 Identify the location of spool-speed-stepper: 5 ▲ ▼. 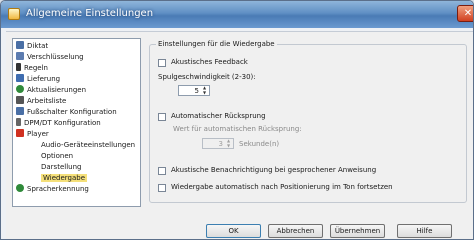
(194, 90).